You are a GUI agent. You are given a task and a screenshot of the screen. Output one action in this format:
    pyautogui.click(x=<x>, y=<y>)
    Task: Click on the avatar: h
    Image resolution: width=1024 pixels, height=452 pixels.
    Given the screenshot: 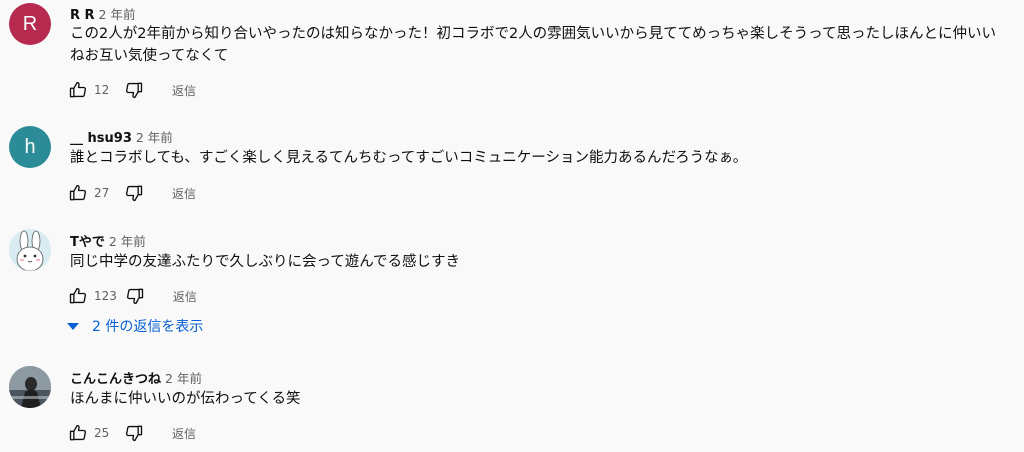 What is the action you would take?
    pyautogui.click(x=30, y=147)
    